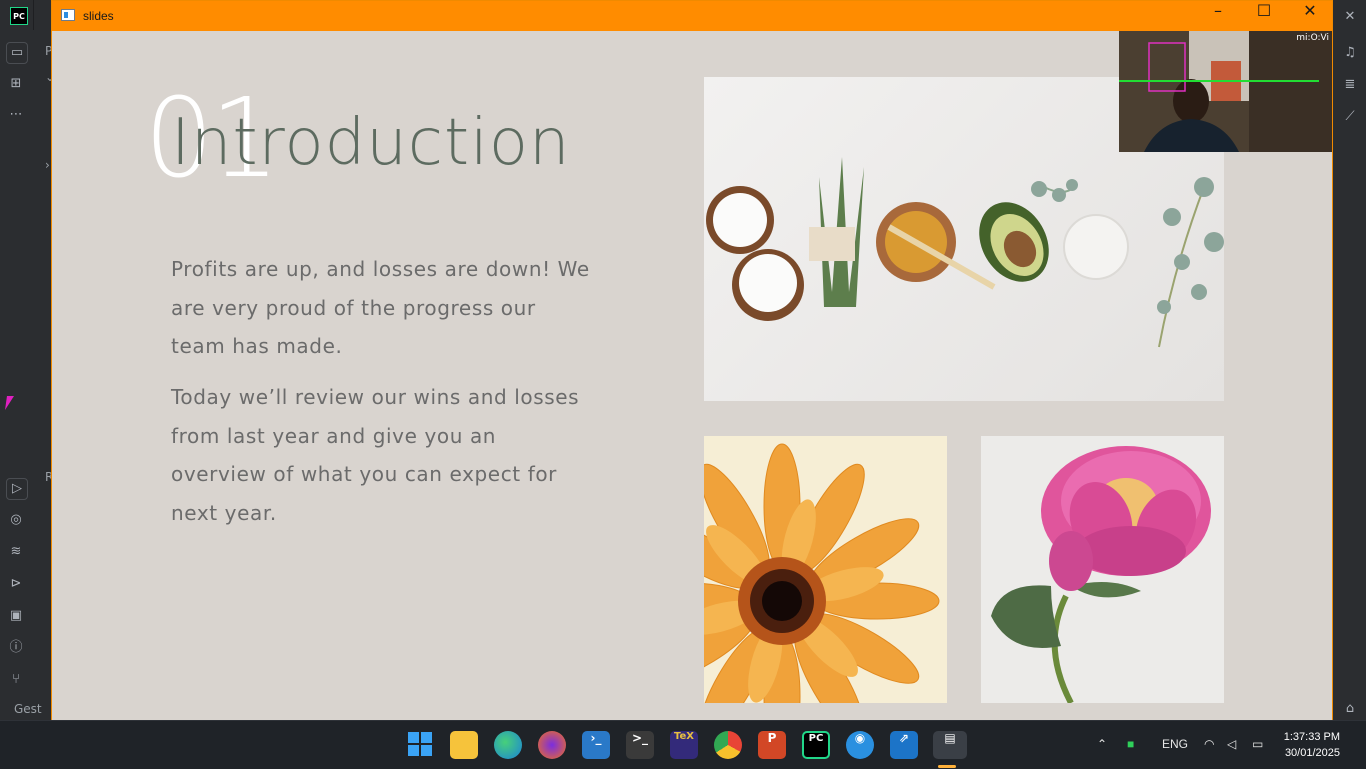  I want to click on clock-time: 1:37:33 PM, so click(1311, 737).